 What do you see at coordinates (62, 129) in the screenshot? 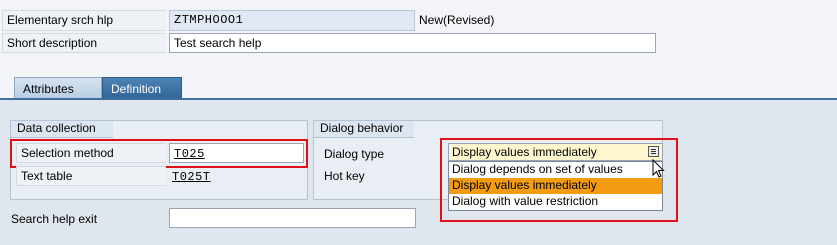
I see `data-collection-title: Data collection` at bounding box center [62, 129].